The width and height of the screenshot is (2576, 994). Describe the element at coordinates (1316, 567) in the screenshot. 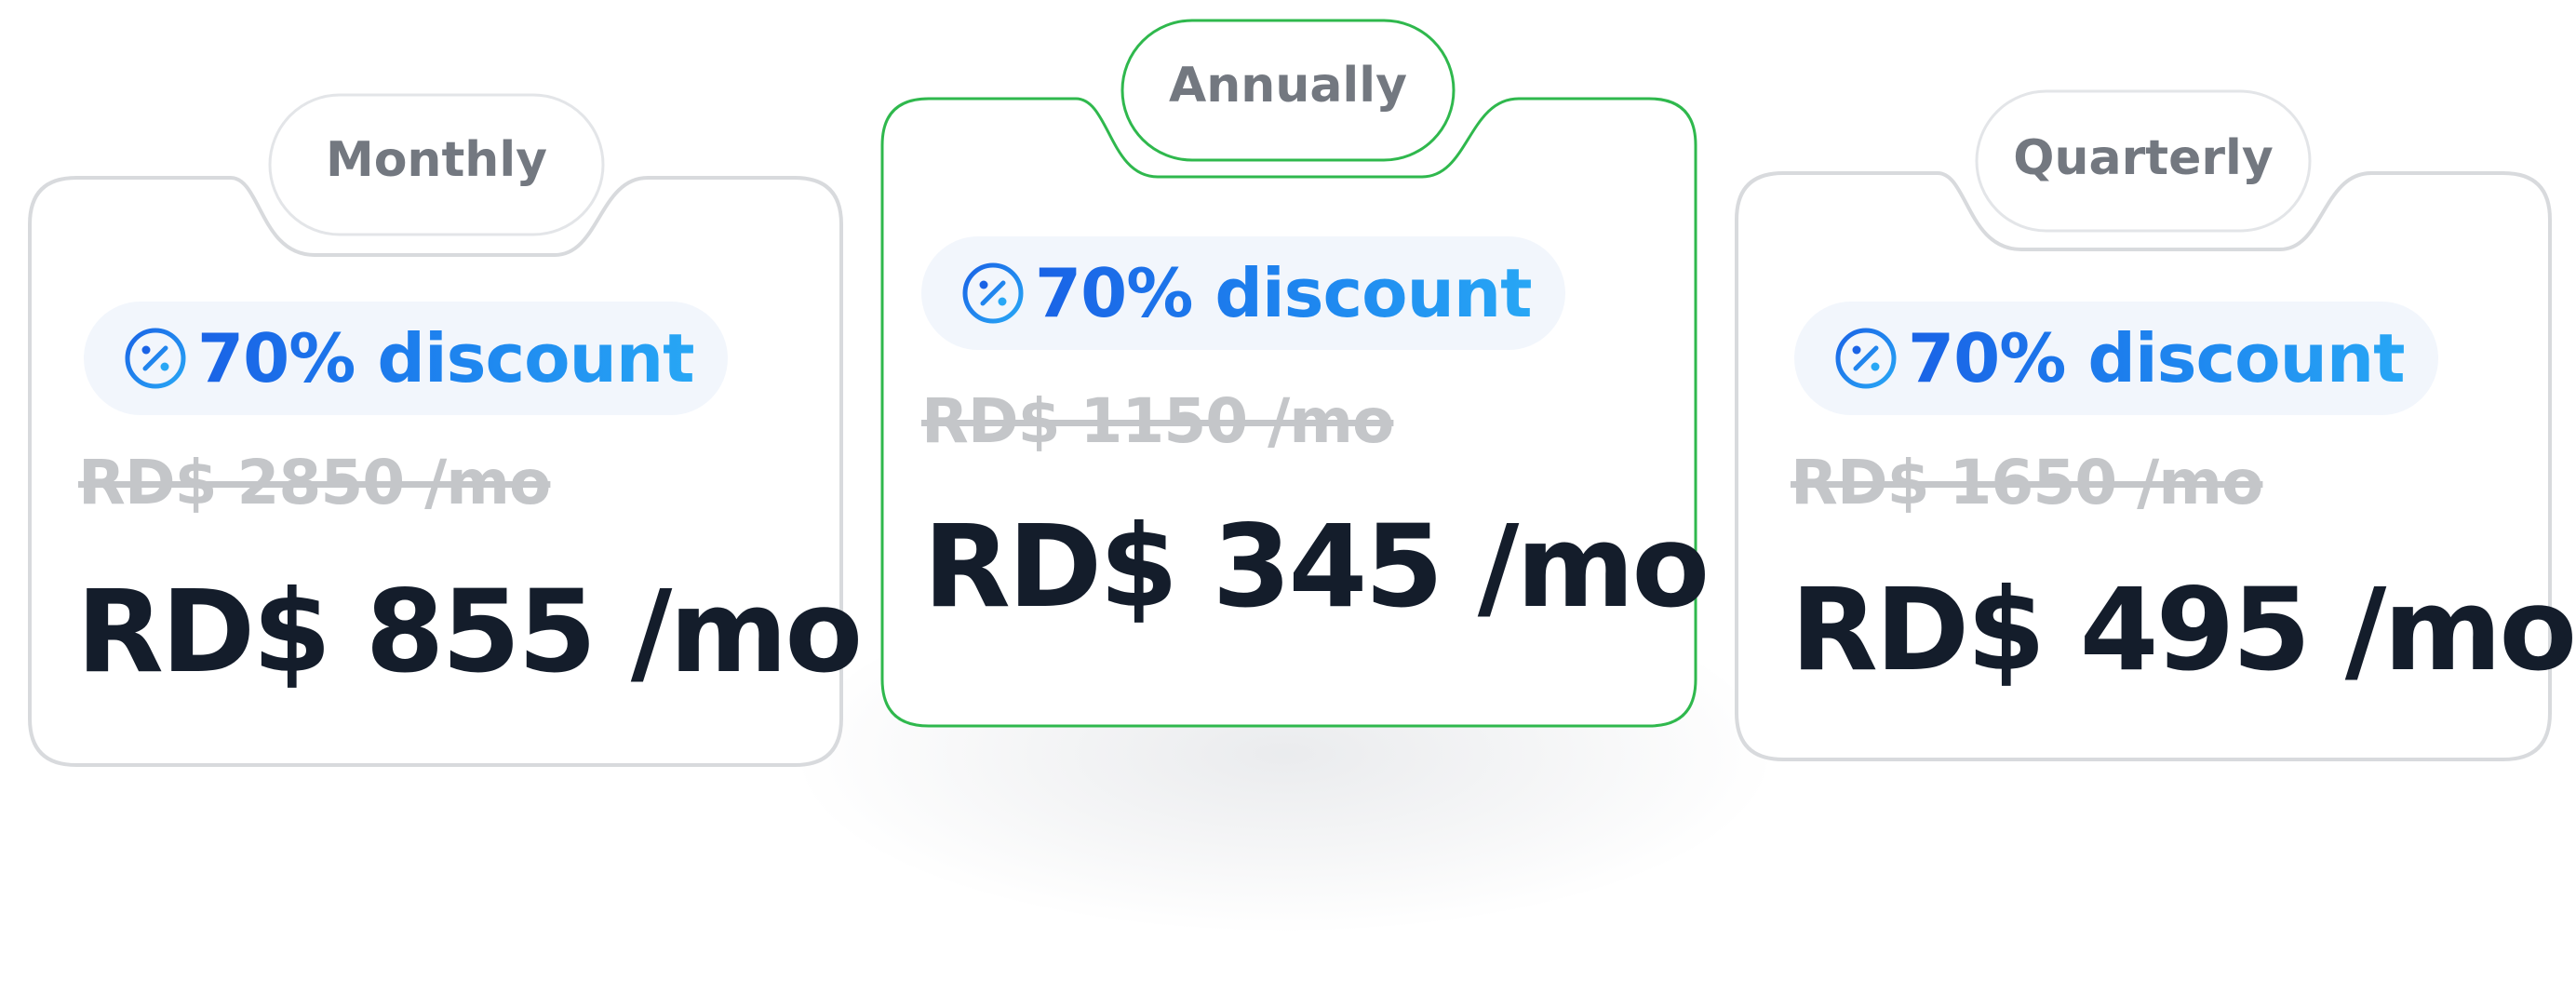

I see `plan-price: RD$ 345 /mo` at that location.